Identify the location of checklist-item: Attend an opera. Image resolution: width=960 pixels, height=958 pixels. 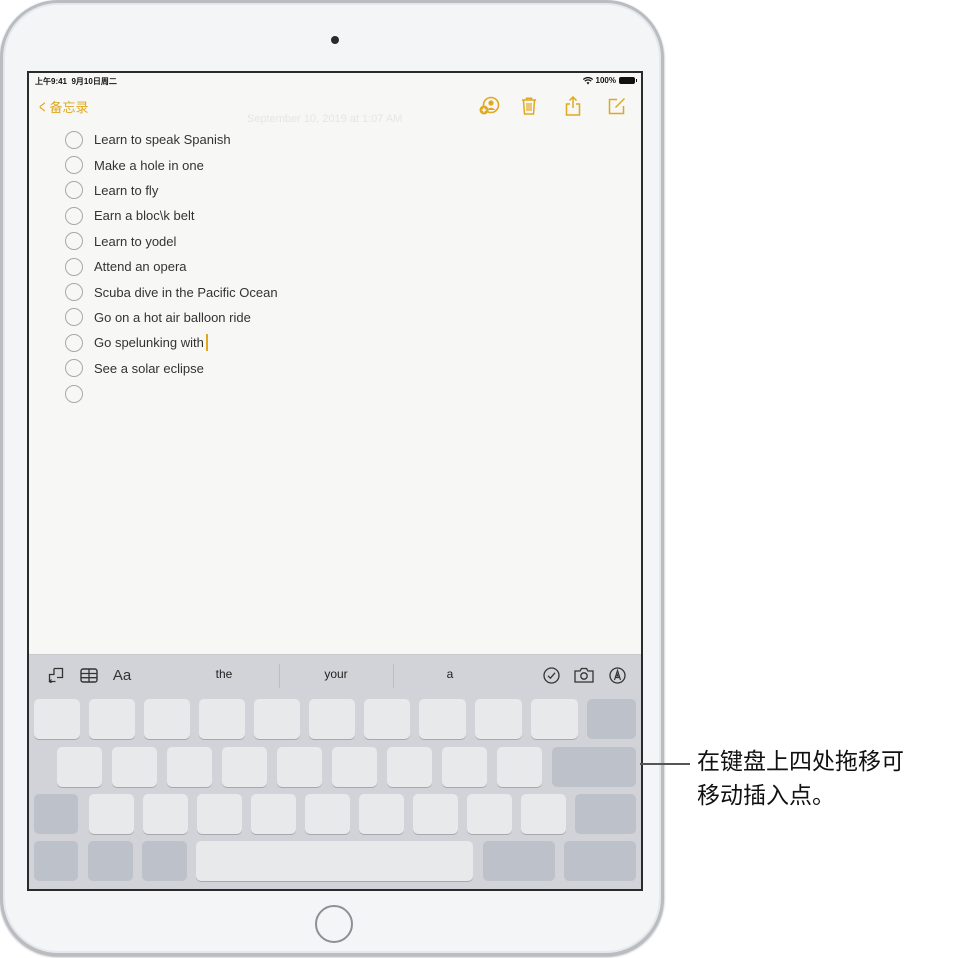
(171, 266).